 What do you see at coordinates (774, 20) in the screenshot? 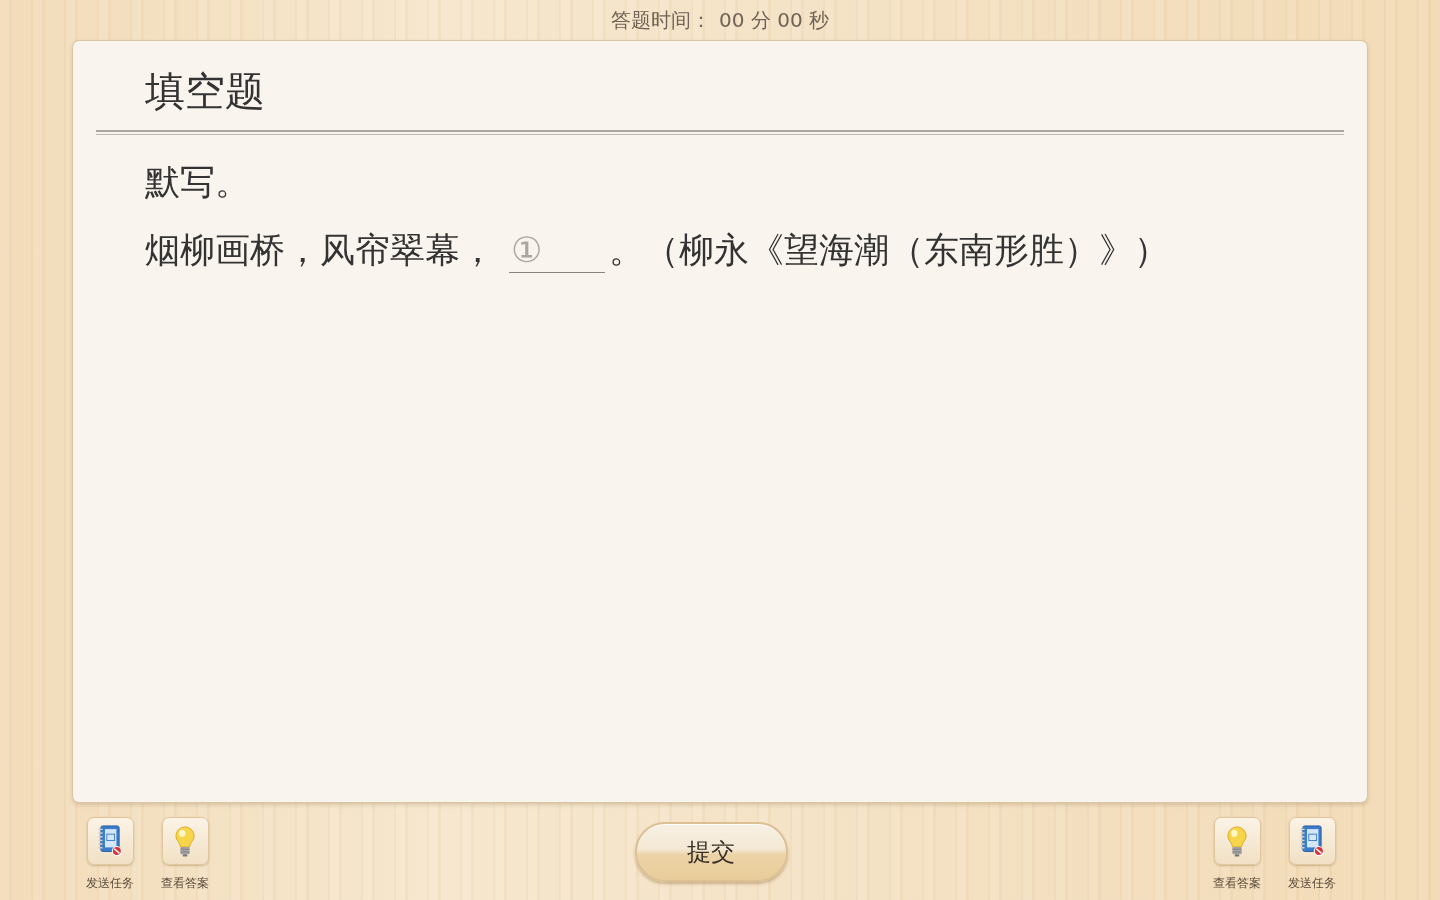
I see `timer-value: 00 分 00 秒` at bounding box center [774, 20].